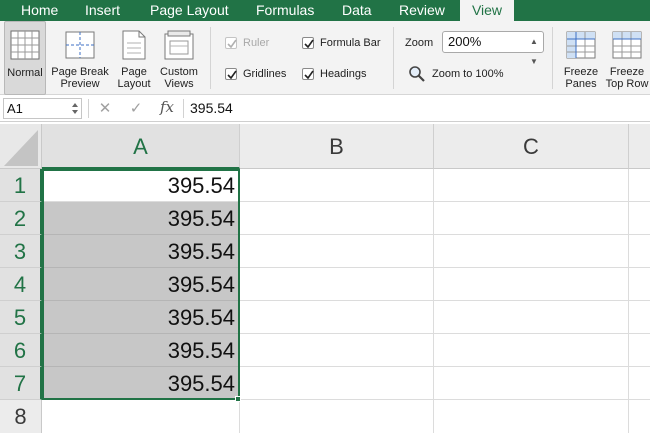 The image size is (650, 433). I want to click on tab-home: Home, so click(39, 10).